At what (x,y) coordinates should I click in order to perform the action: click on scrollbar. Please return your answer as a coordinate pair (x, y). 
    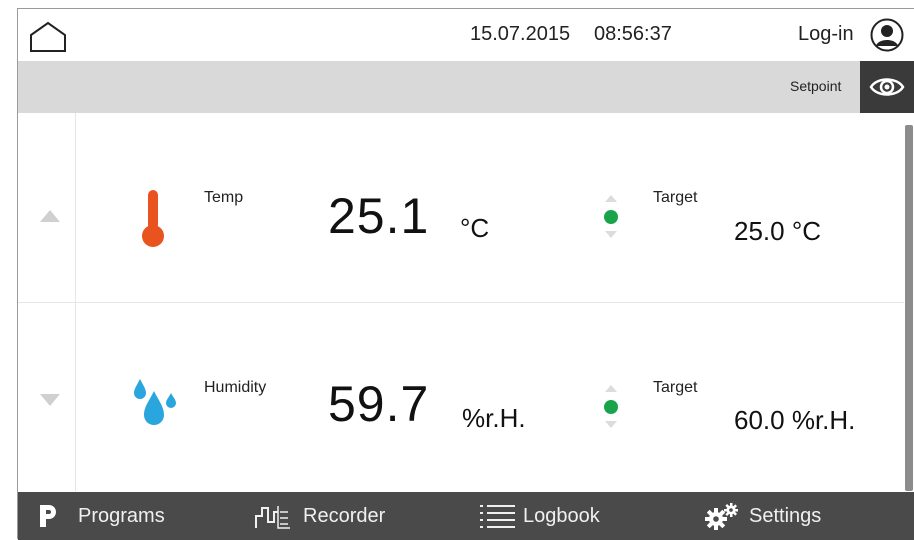
    Looking at the image, I should click on (909, 308).